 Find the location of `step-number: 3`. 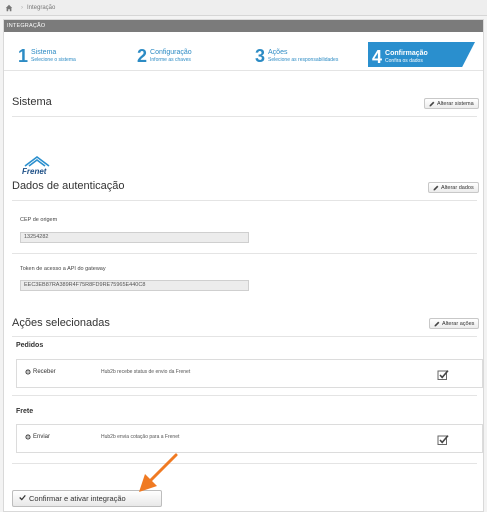

step-number: 3 is located at coordinates (260, 56).